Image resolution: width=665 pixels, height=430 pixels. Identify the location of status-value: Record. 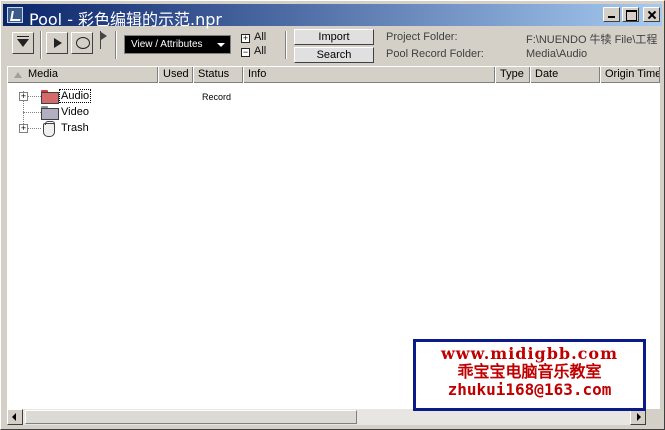
(217, 97).